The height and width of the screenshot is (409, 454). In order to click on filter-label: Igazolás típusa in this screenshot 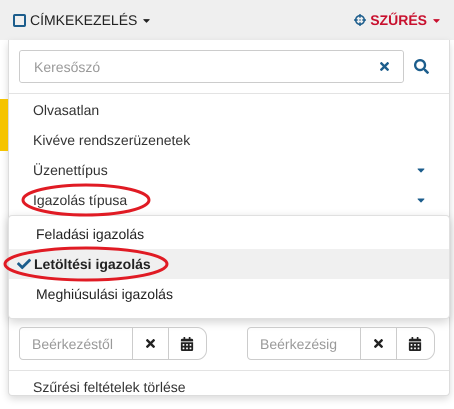, I will do `click(80, 200)`.